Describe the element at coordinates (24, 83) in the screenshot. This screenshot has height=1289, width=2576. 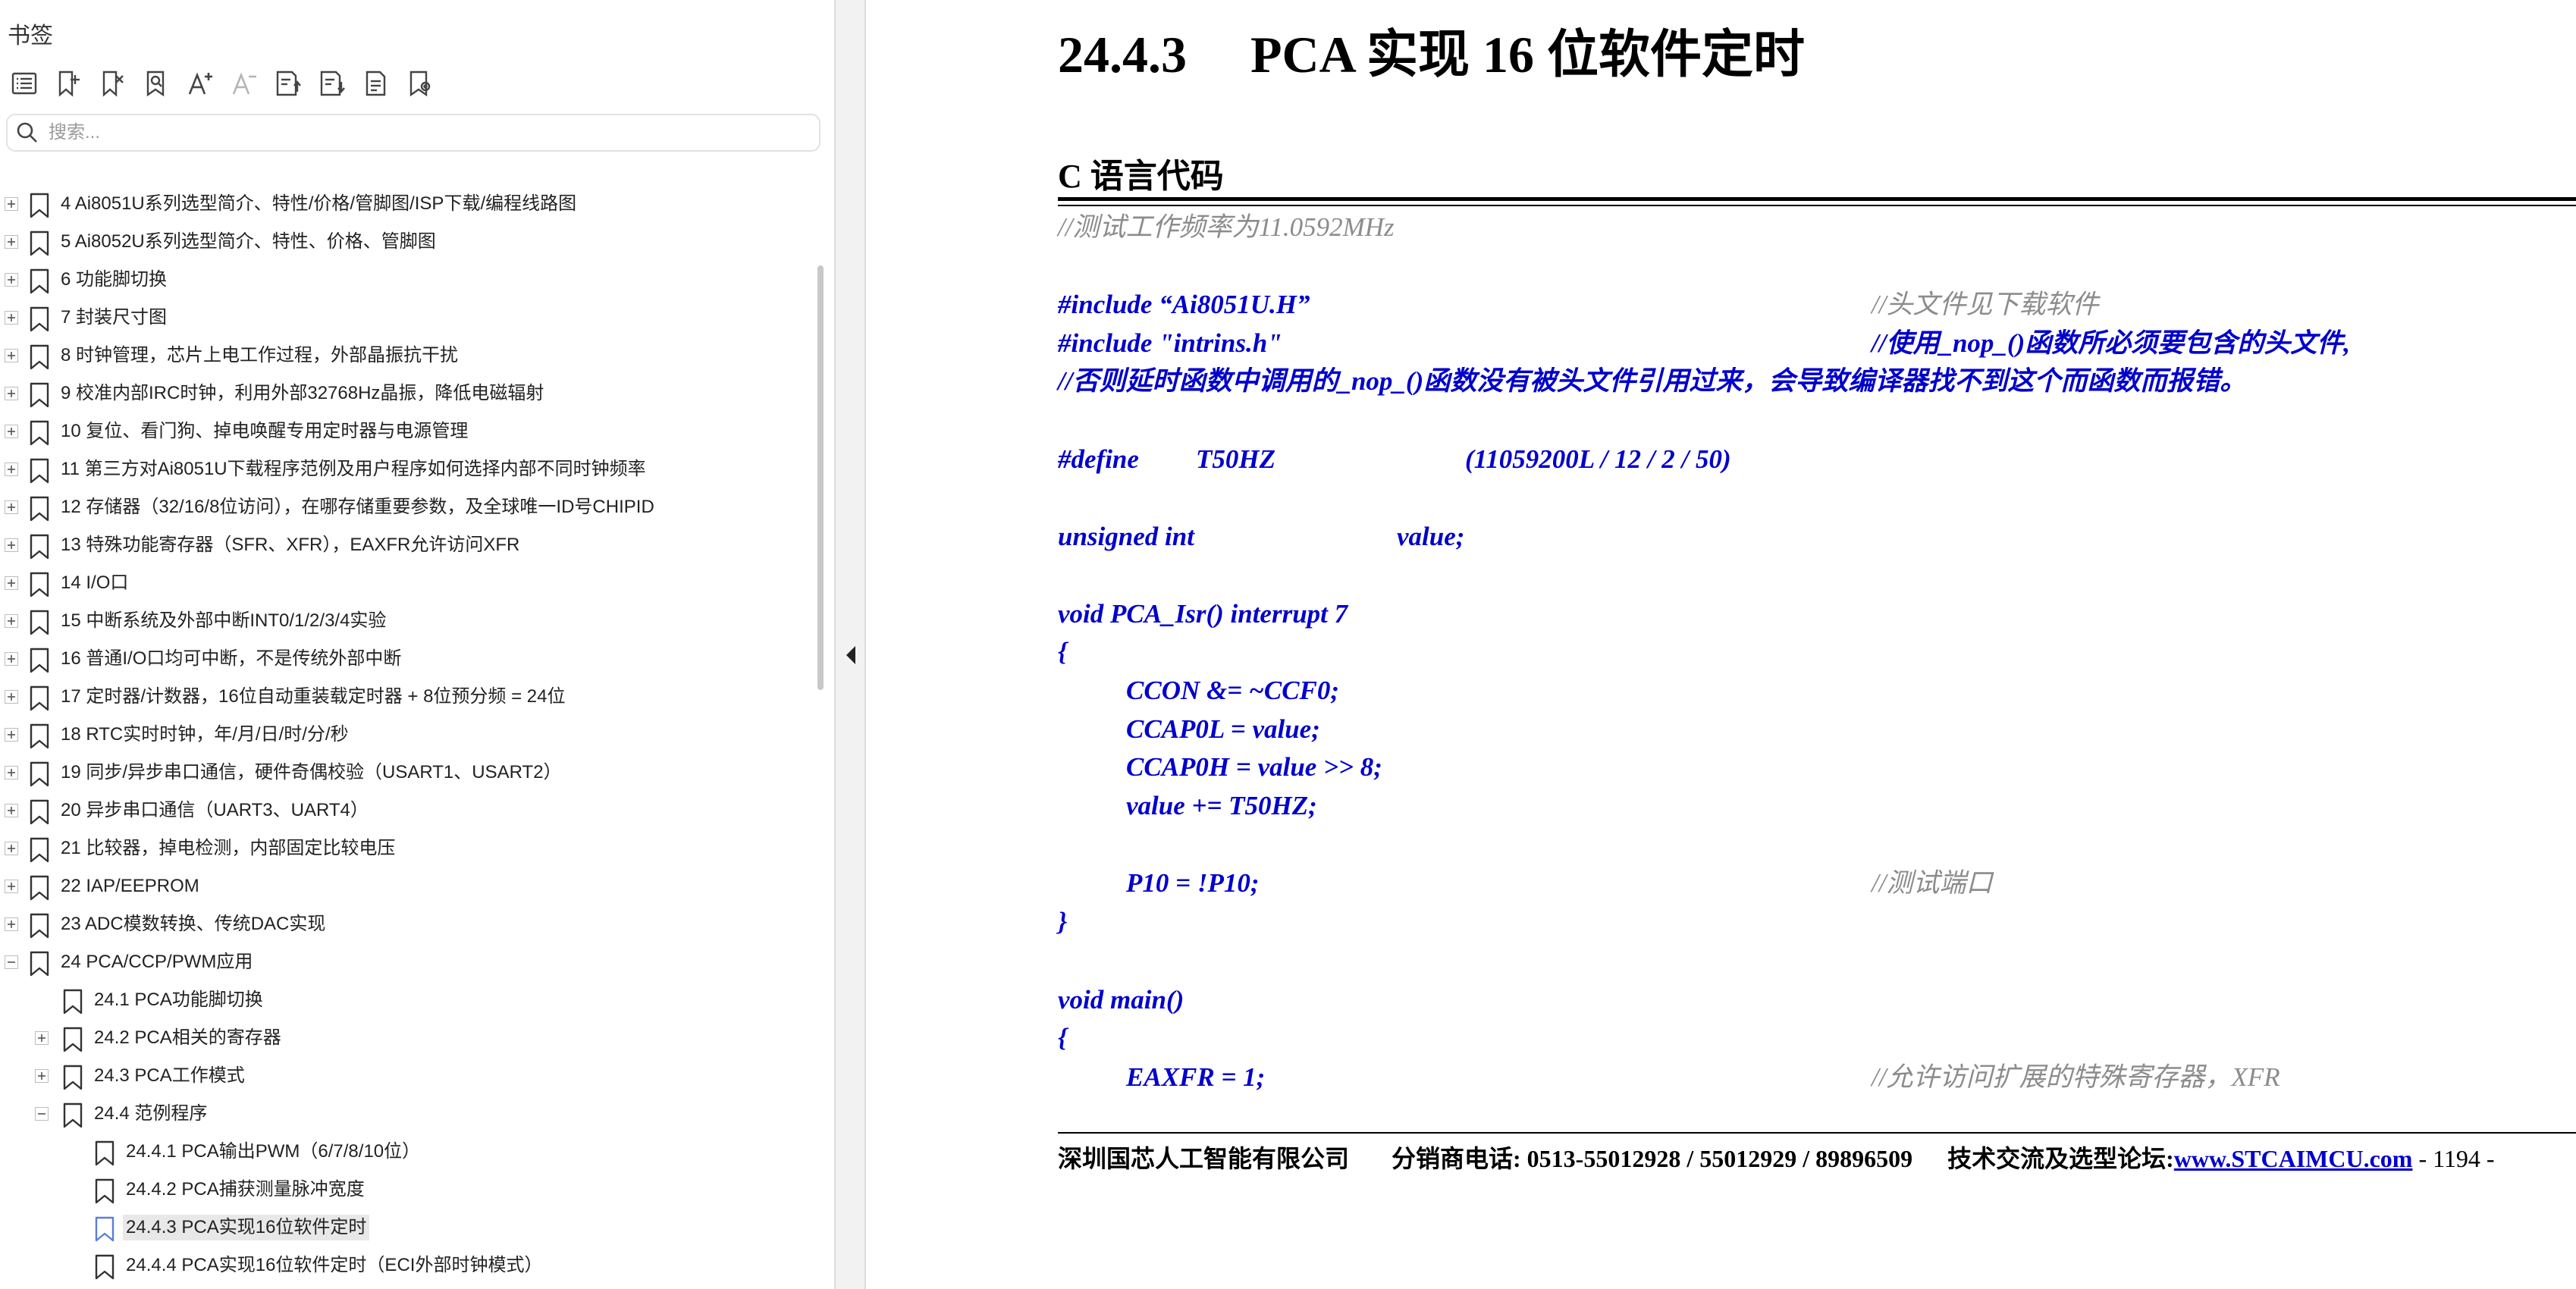
I see `outline-list-icon` at that location.